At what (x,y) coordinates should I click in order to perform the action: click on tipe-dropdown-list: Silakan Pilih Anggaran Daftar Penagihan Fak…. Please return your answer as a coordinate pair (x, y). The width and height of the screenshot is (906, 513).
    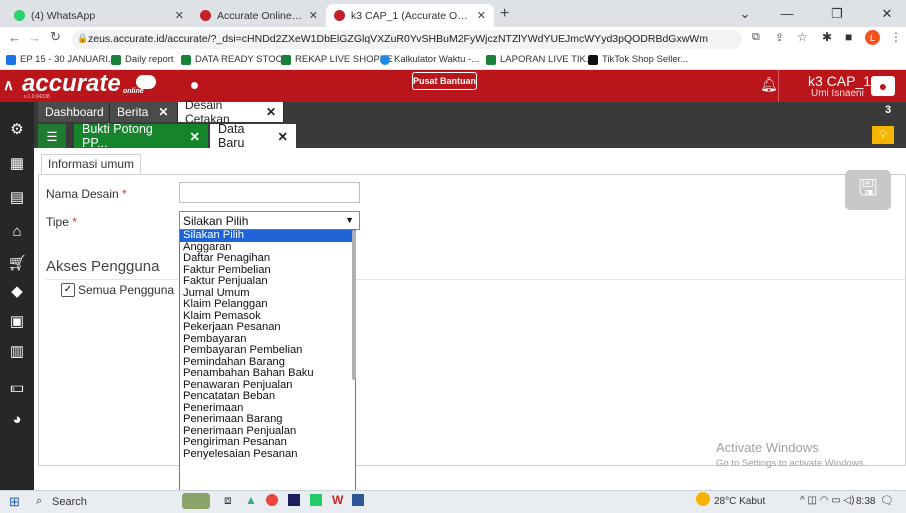
    Looking at the image, I should click on (267, 360).